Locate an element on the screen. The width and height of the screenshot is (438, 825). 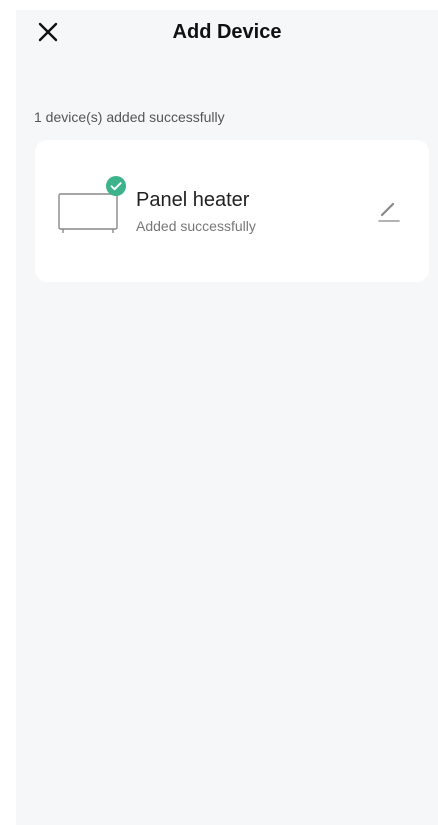
page-title: Add Device is located at coordinates (227, 32).